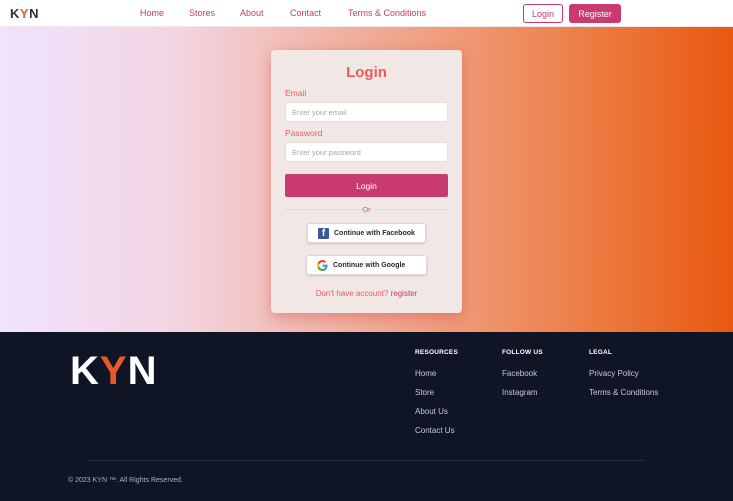 The width and height of the screenshot is (733, 501). I want to click on footer-link-store: Store, so click(424, 392).